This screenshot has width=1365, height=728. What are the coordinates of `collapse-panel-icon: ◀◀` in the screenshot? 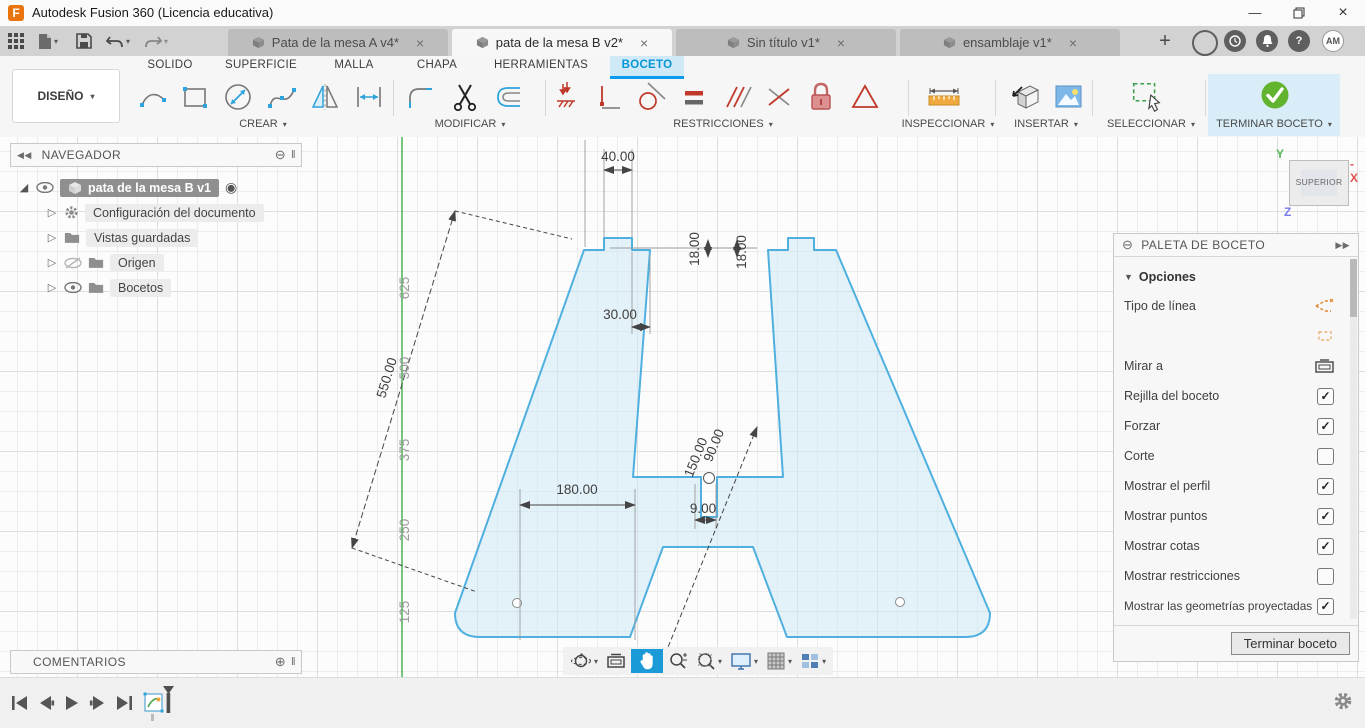 It's located at (24, 155).